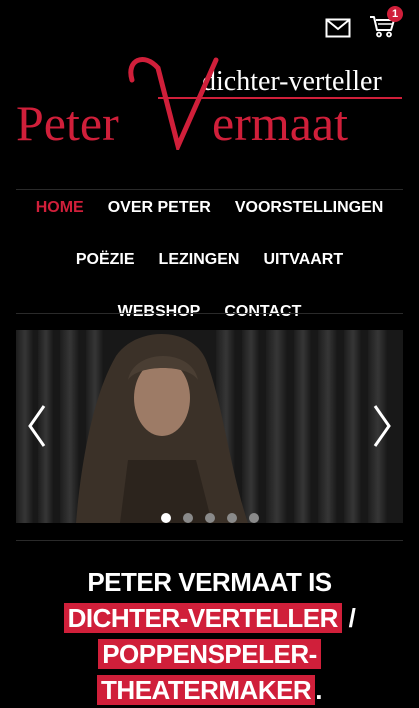 Image resolution: width=419 pixels, height=708 pixels. Describe the element at coordinates (202, 618) in the screenshot. I see `headline-highlight-1: DICHTER-VERTELLER` at that location.